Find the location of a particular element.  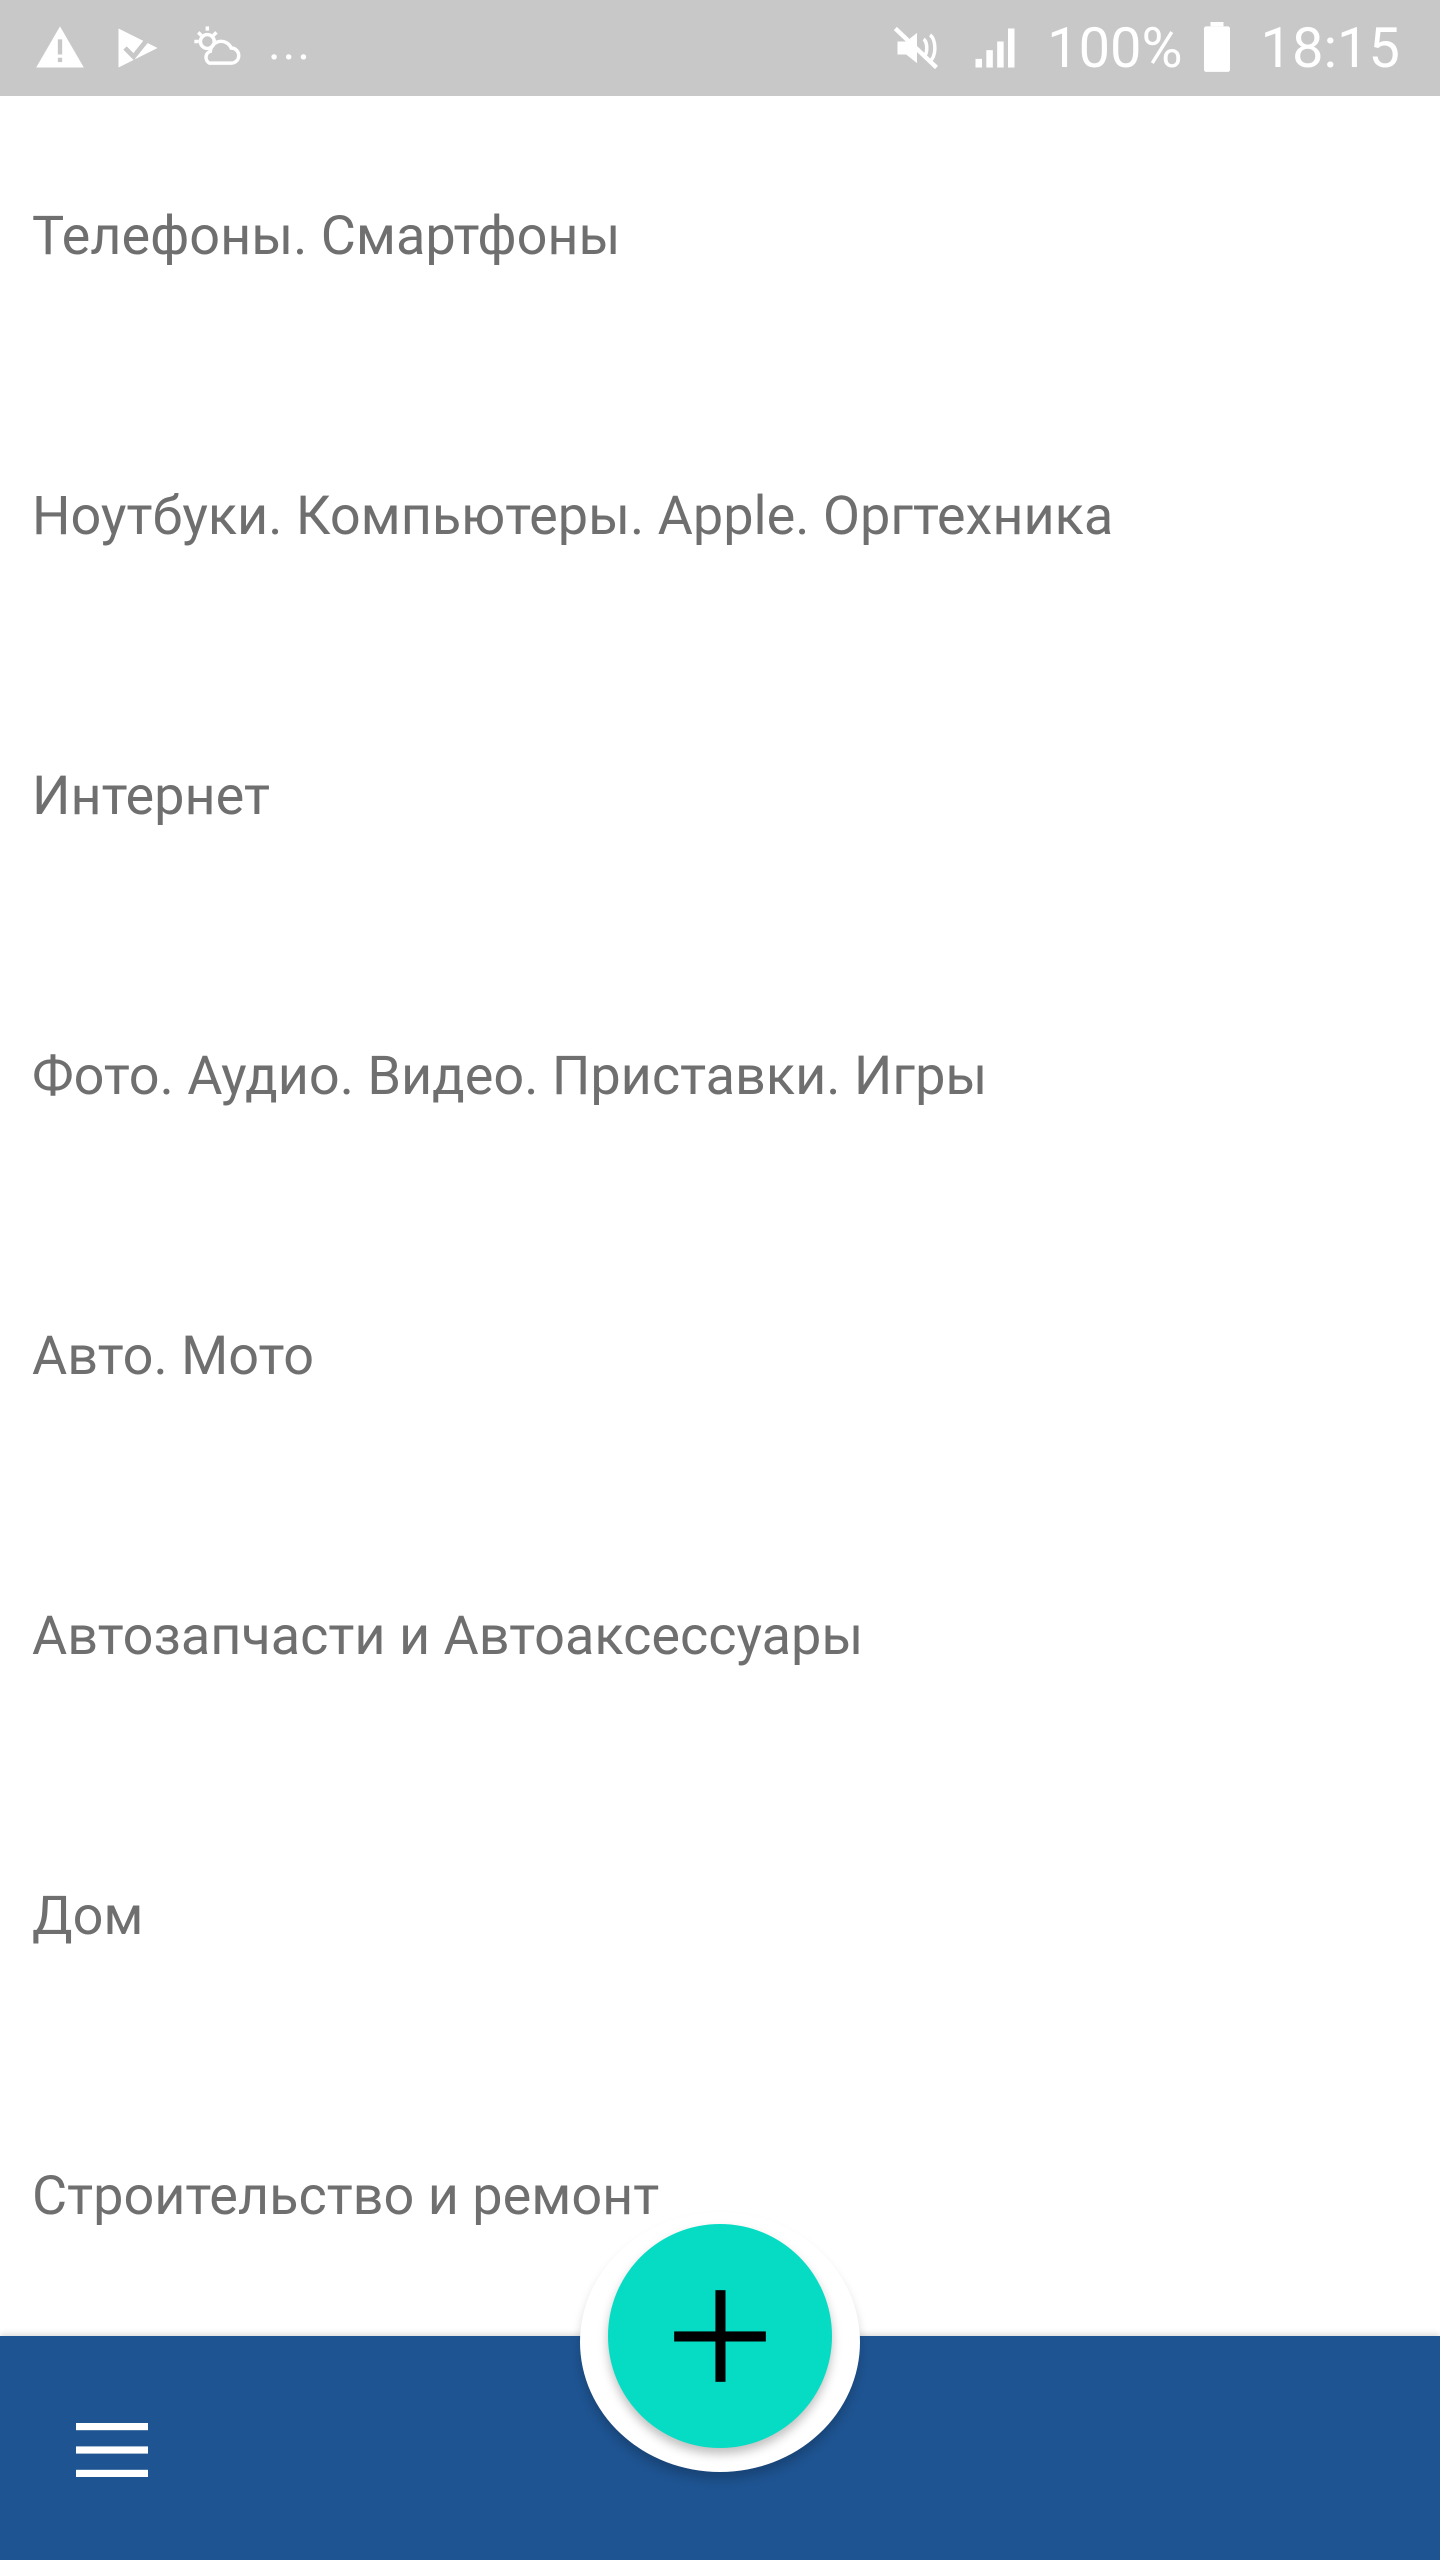

weather-icon is located at coordinates (216, 48).